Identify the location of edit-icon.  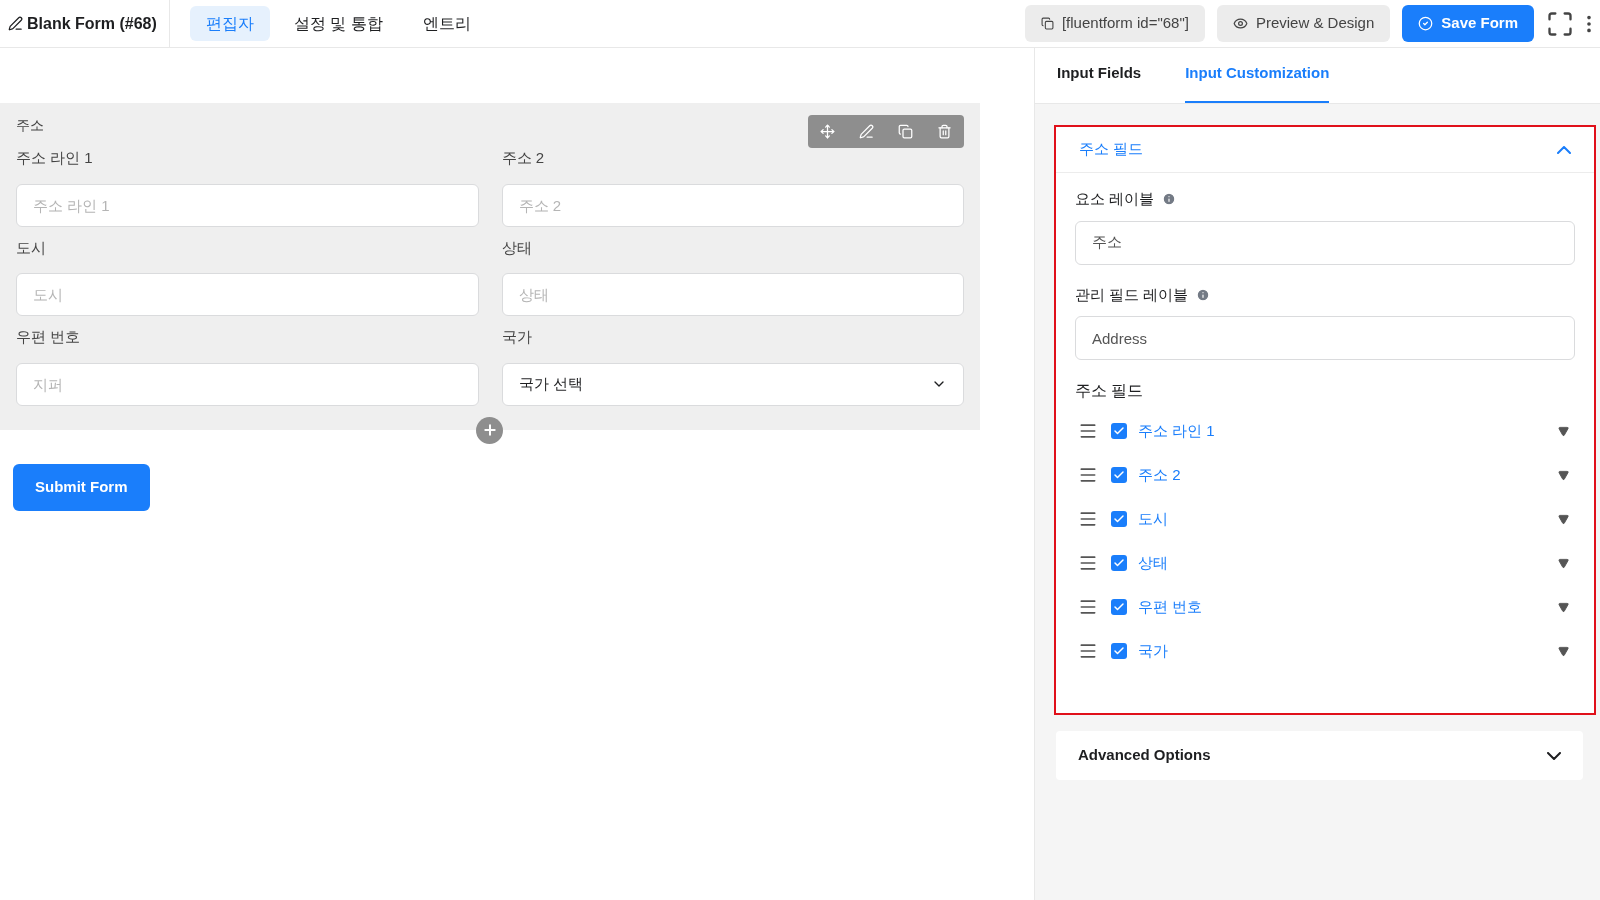
(866, 131).